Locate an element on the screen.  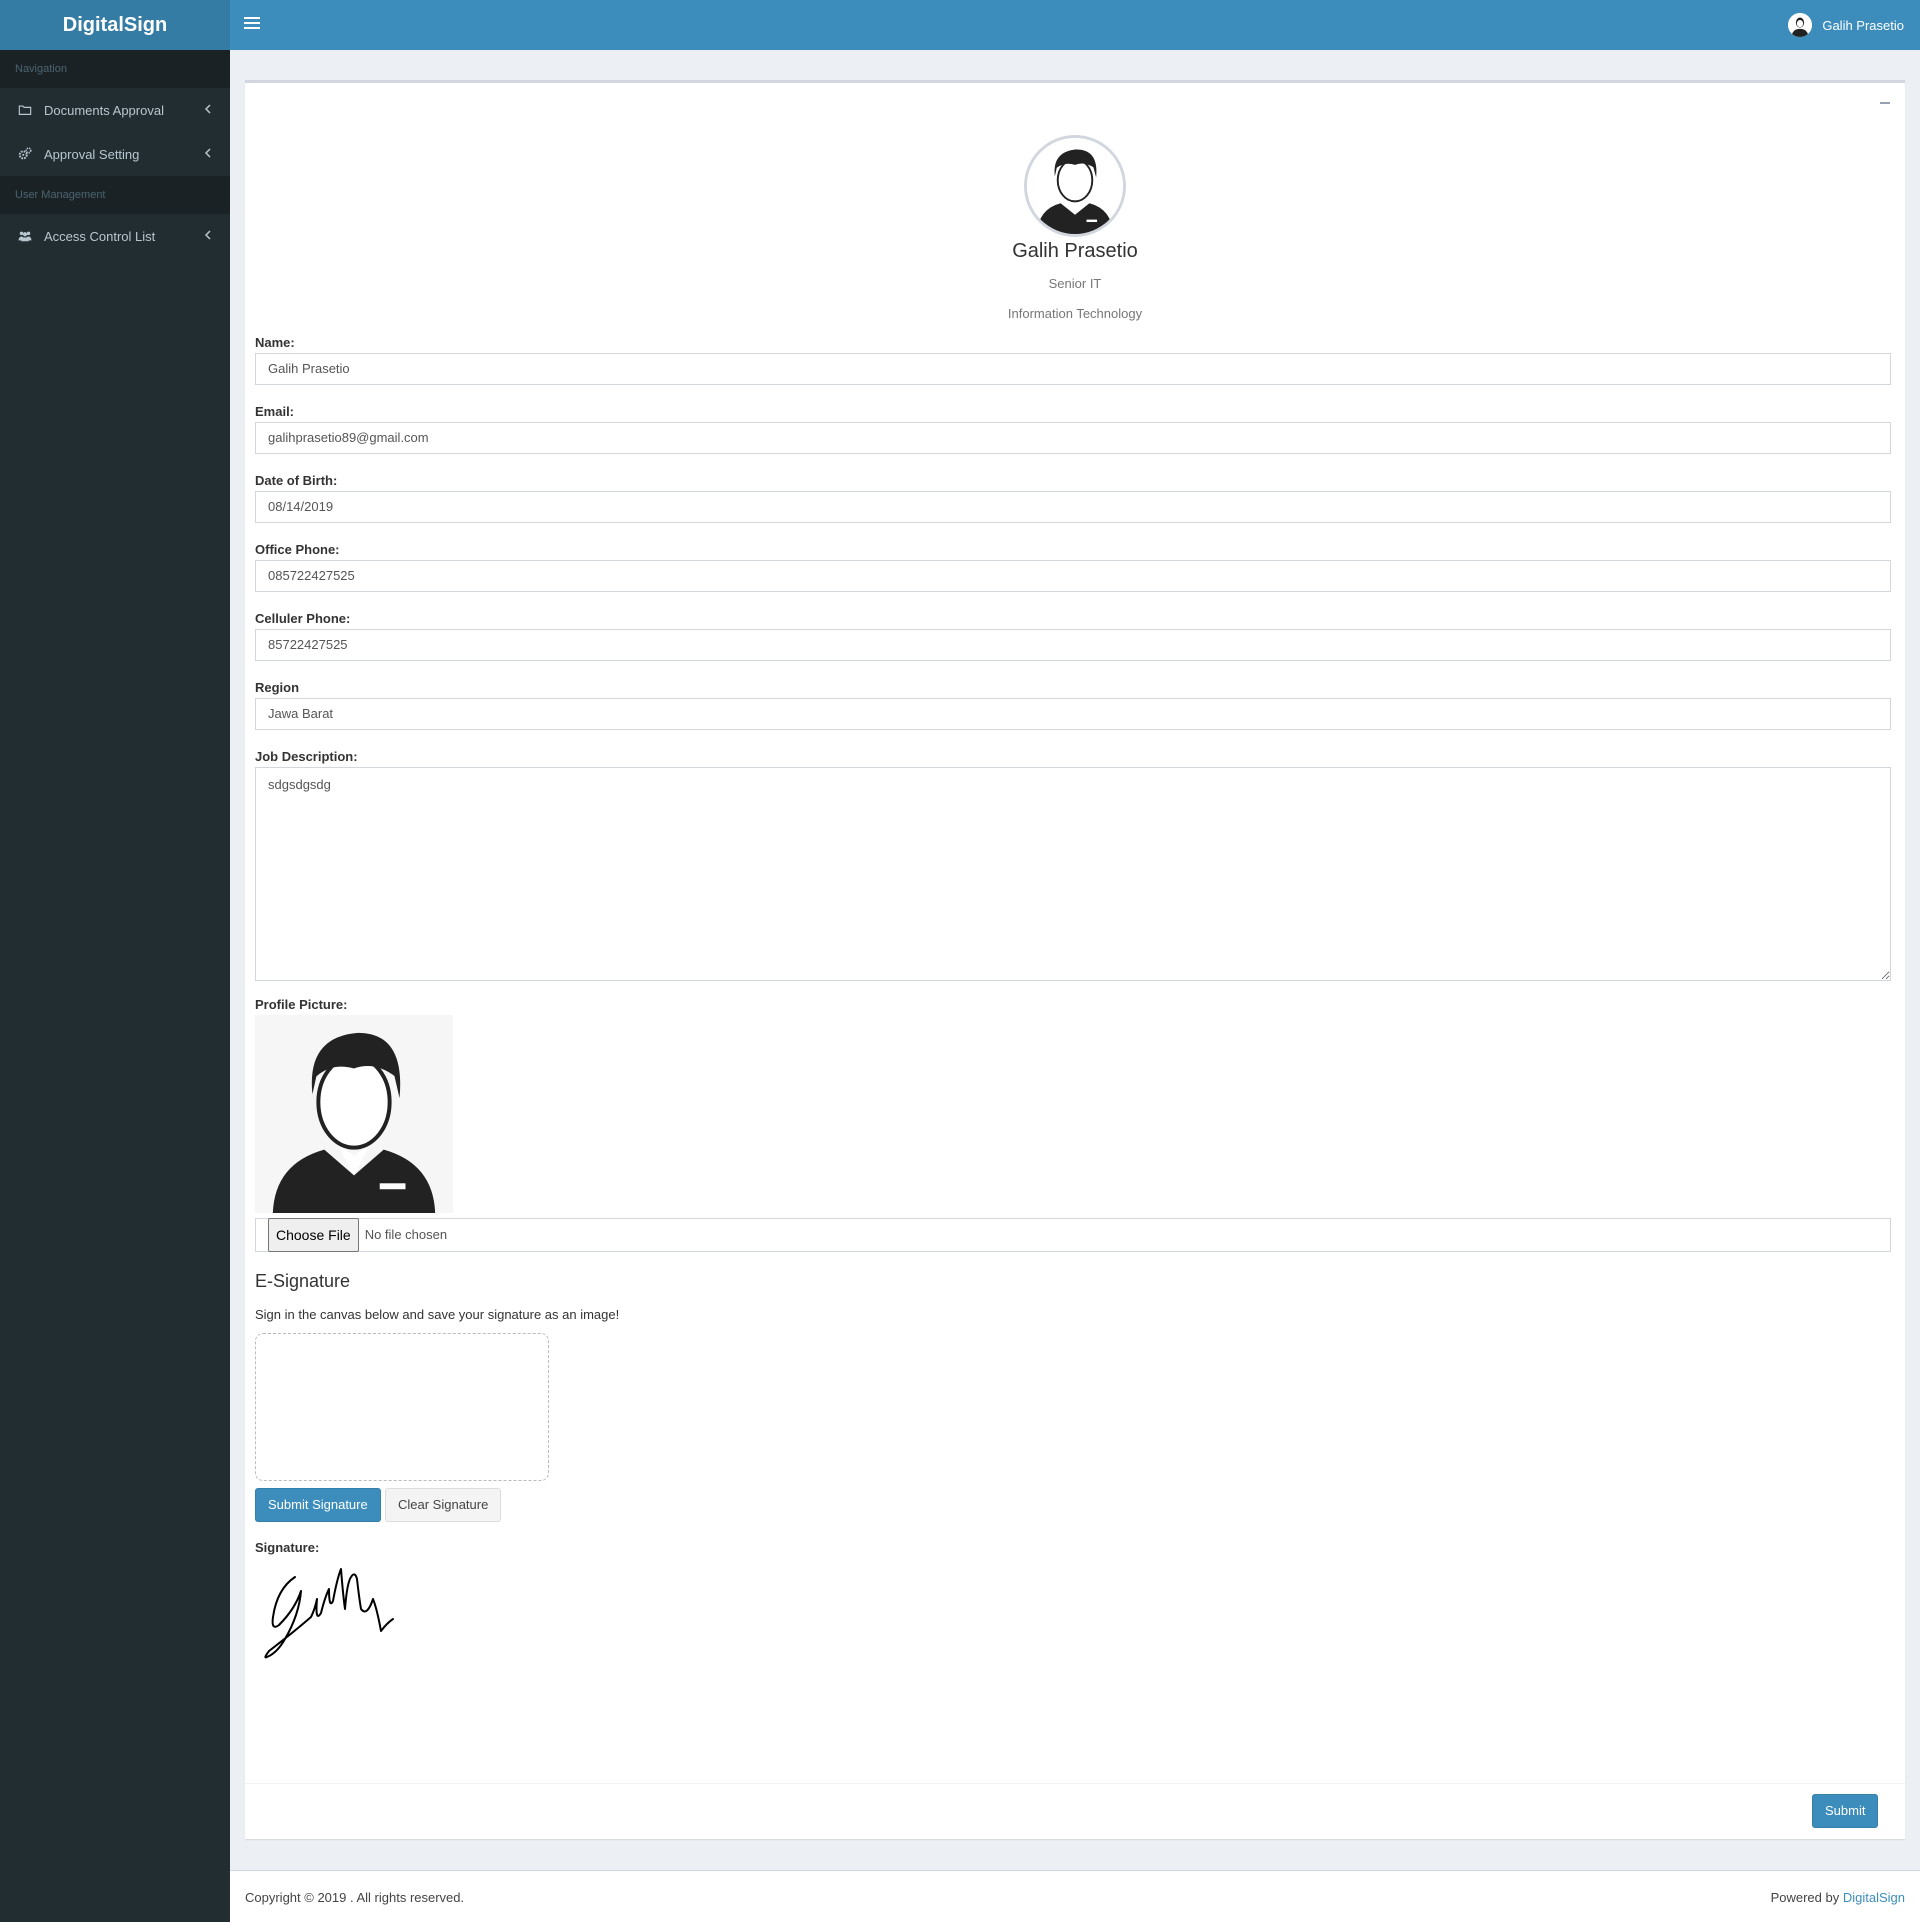
minus-icon is located at coordinates (1885, 103).